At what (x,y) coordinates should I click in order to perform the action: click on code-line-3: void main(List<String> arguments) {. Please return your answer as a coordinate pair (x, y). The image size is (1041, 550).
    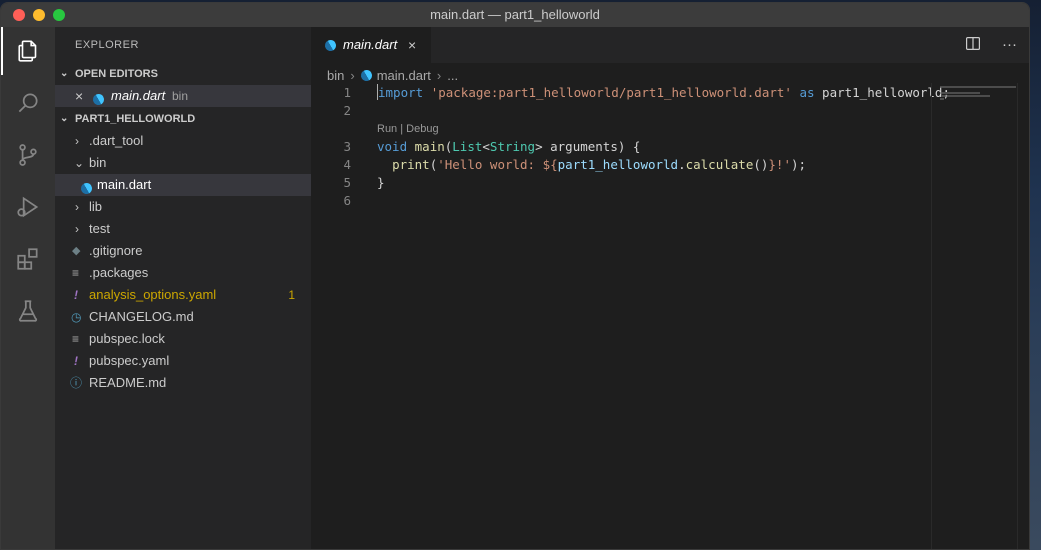
    Looking at the image, I should click on (508, 147).